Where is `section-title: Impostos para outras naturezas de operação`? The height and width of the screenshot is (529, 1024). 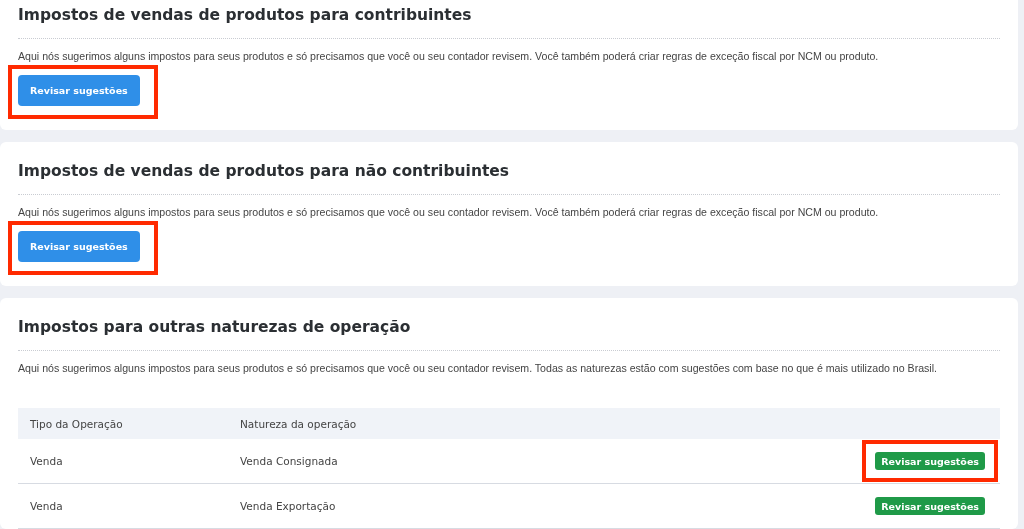
section-title: Impostos para outras naturezas de operação is located at coordinates (215, 327).